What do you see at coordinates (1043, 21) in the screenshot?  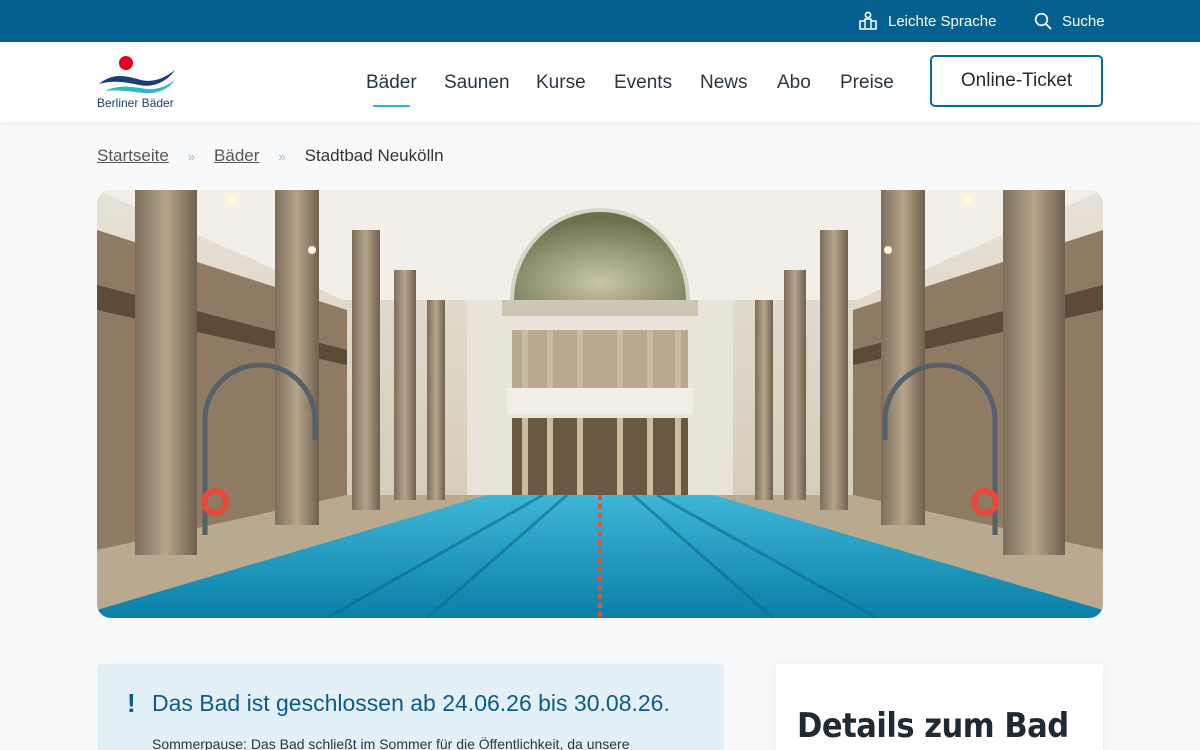 I see `search-icon` at bounding box center [1043, 21].